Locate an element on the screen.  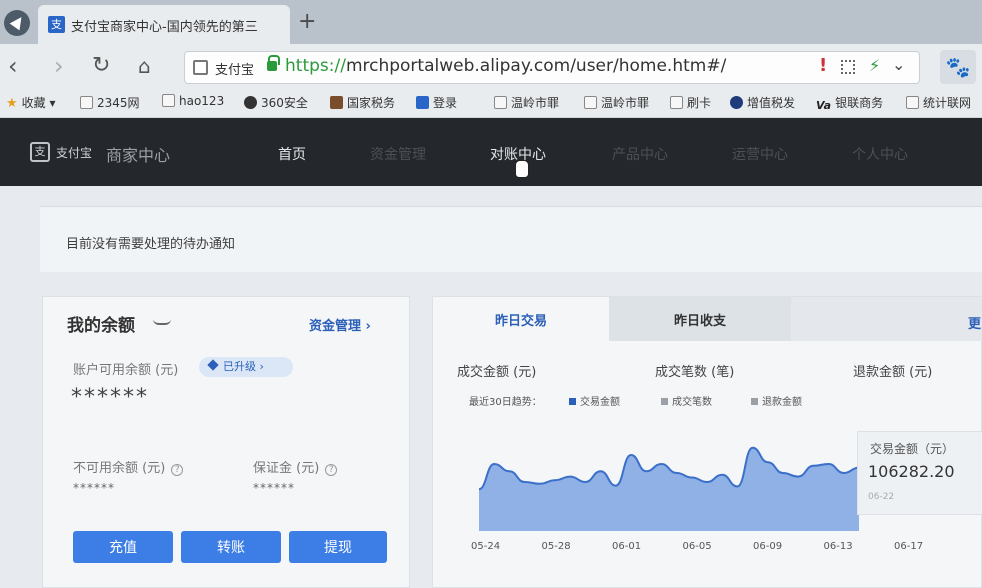
warning-icon: ! is located at coordinates (823, 65).